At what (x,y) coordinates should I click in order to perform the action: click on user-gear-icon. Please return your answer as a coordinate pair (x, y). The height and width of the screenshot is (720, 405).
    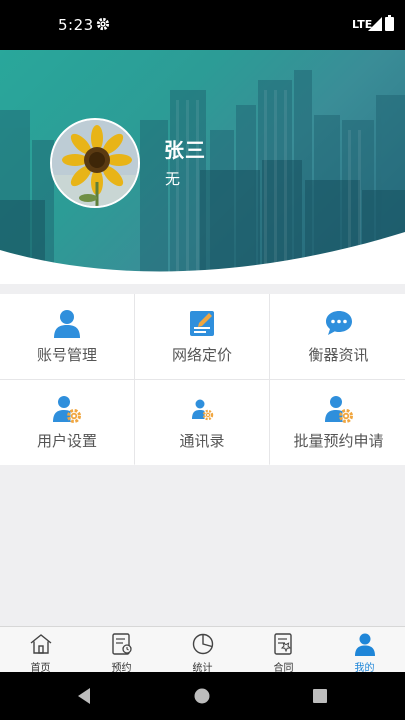
    Looking at the image, I should click on (338, 409).